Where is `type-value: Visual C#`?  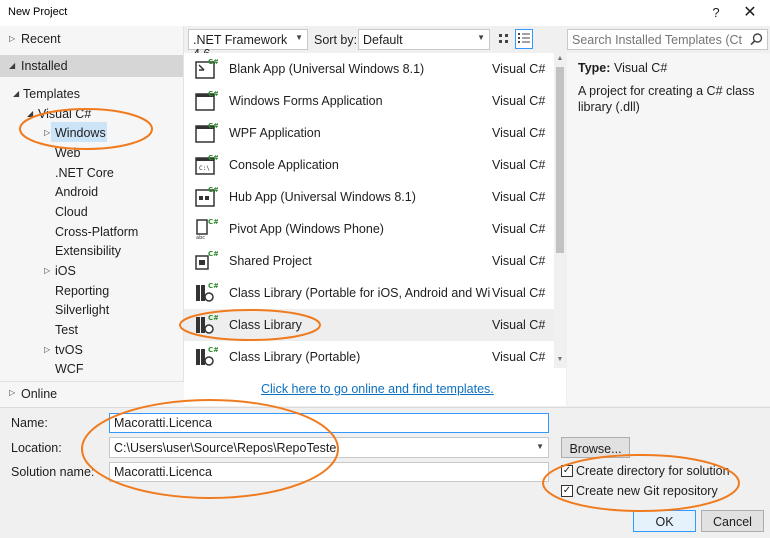
type-value: Visual C# is located at coordinates (641, 68).